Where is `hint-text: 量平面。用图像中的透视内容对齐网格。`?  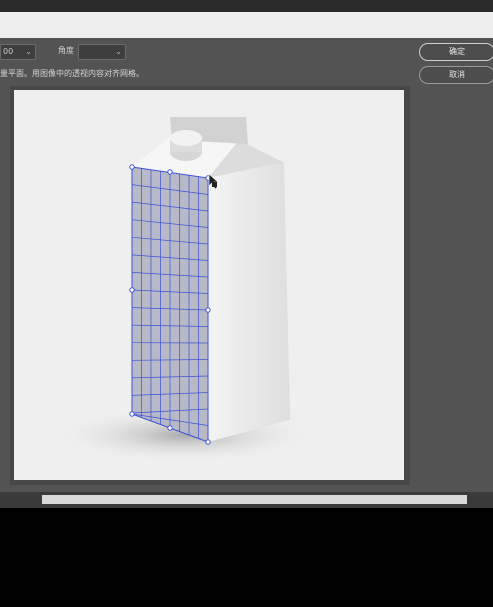 hint-text: 量平面。用图像中的透视内容对齐网格。 is located at coordinates (72, 73).